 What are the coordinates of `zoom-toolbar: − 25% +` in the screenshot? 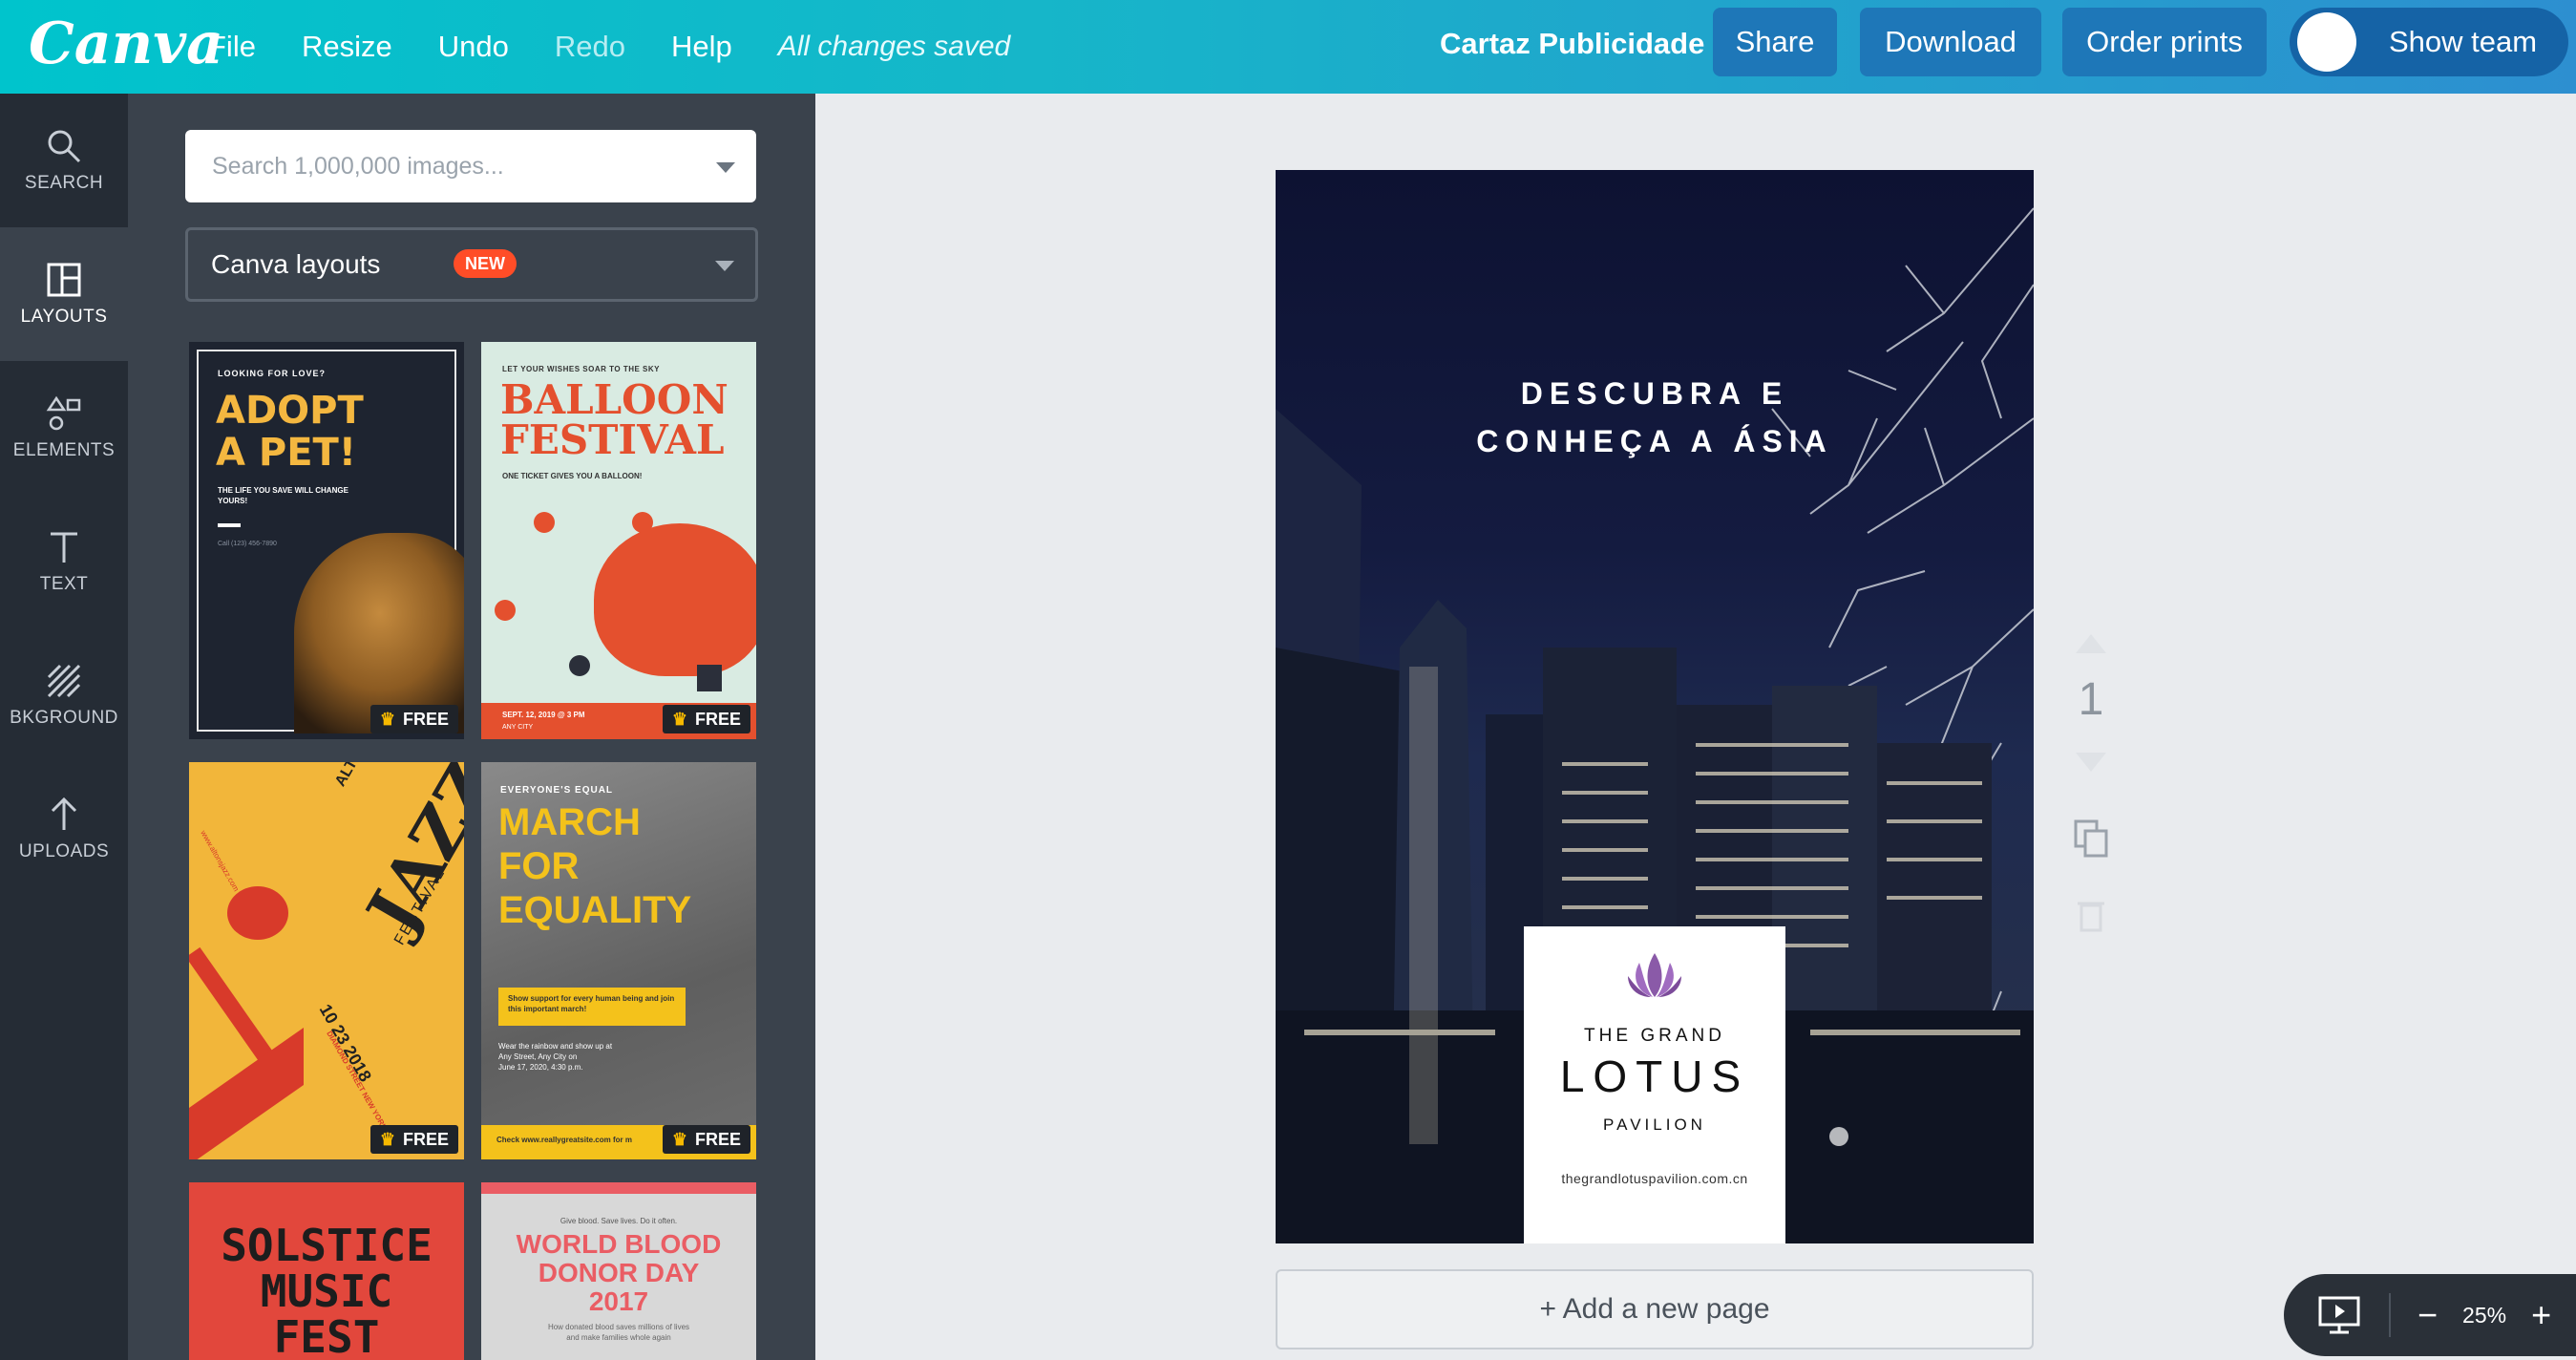 It's located at (2430, 1315).